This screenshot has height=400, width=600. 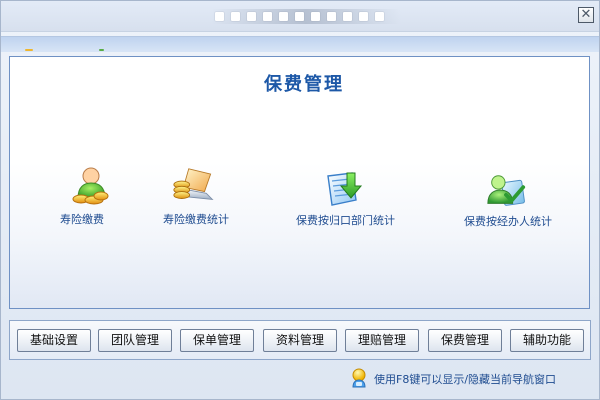 I want to click on document-download-icon, so click(x=345, y=189).